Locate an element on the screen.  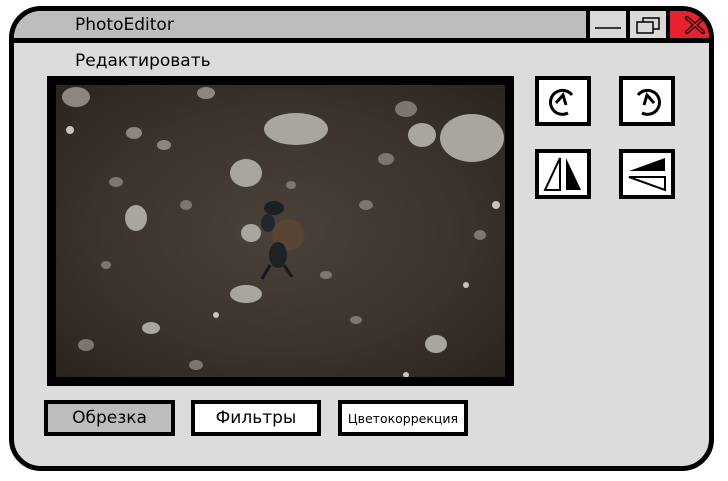
flip-horizontal-button is located at coordinates (563, 174).